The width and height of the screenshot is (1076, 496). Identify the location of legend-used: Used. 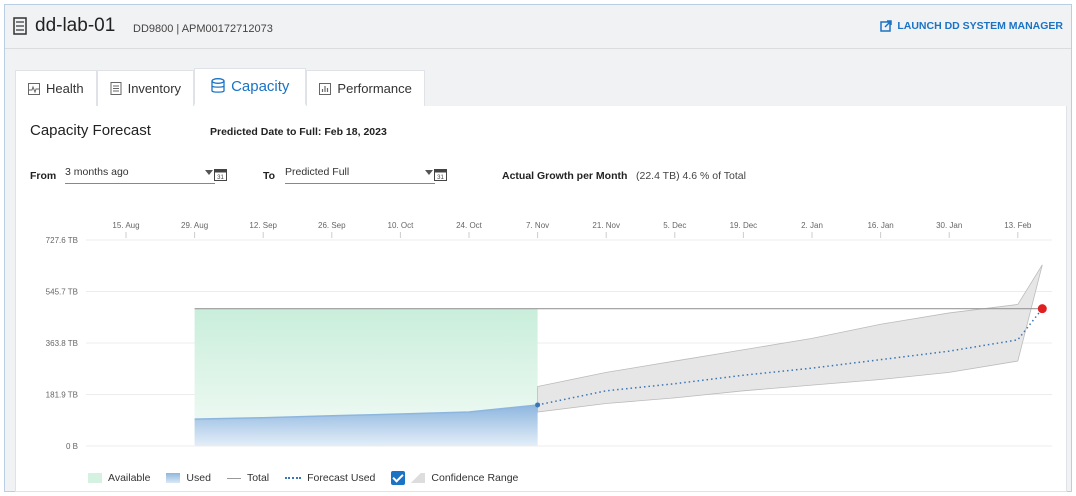
(188, 478).